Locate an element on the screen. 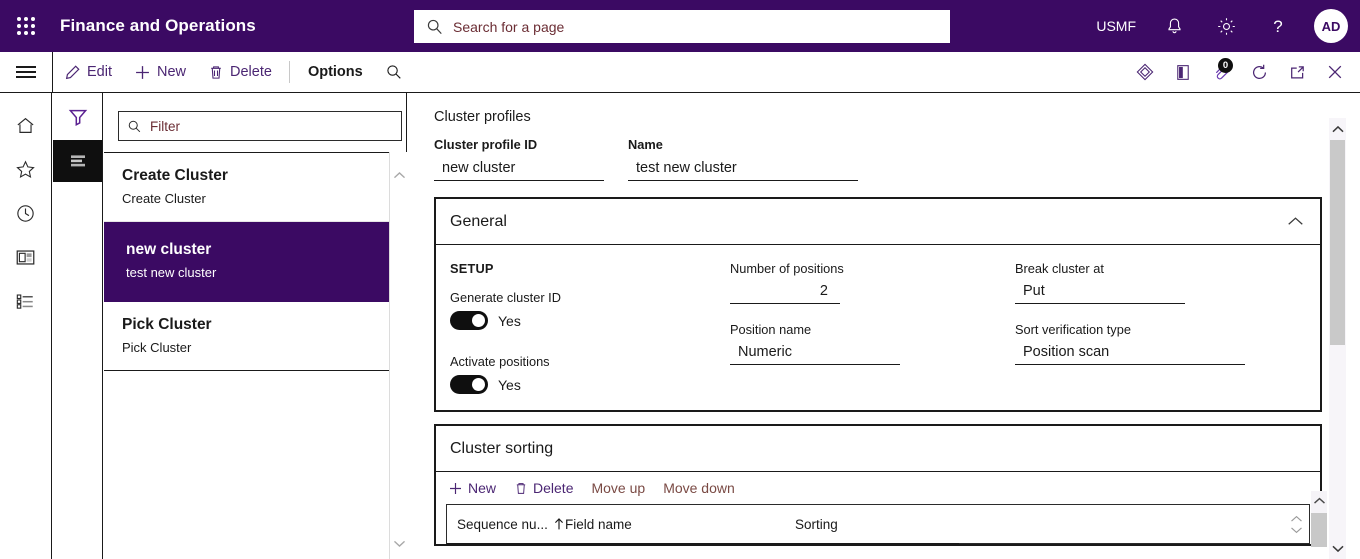 This screenshot has width=1360, height=559. break-cluster-at-group: Break cluster at Put is located at coordinates (1160, 282).